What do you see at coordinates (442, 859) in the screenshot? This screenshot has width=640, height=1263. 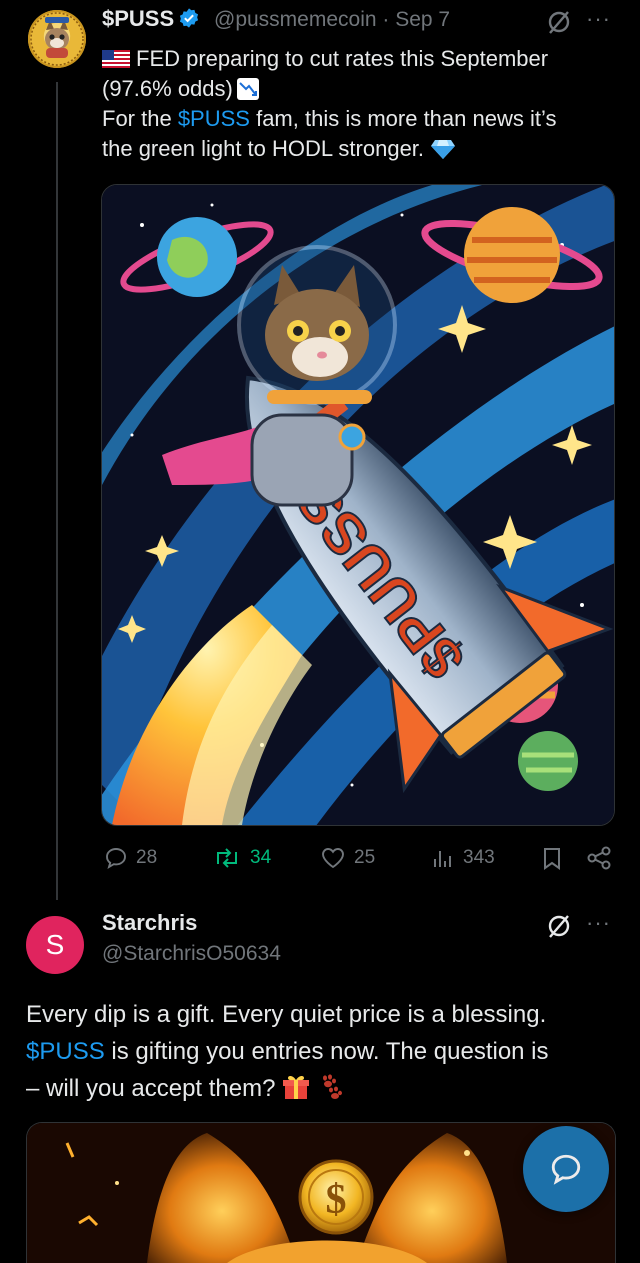 I see `views-icon` at bounding box center [442, 859].